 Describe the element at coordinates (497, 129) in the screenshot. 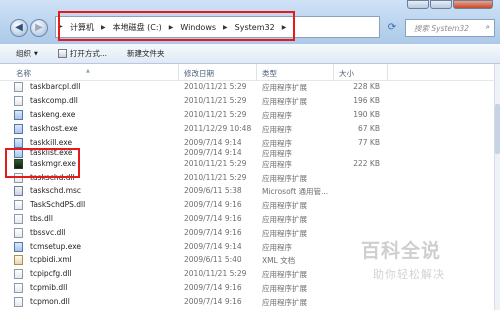

I see `scrollbar-thumb` at that location.